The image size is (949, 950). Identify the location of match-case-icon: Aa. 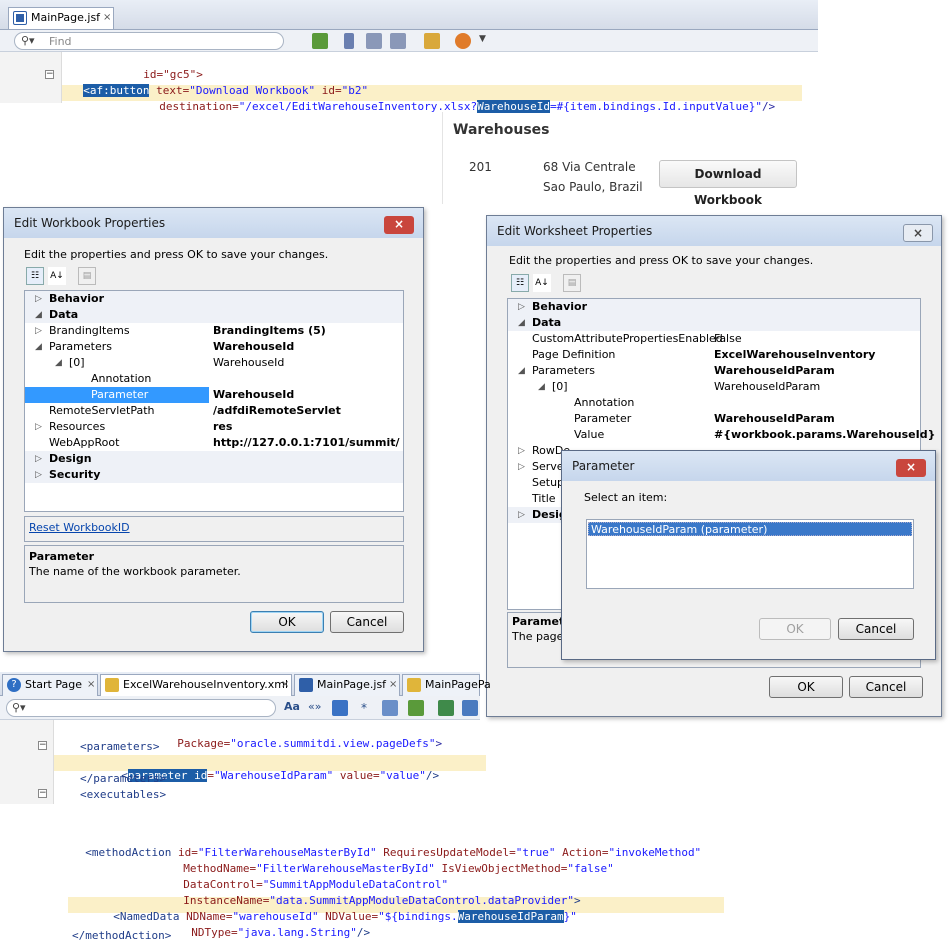
(292, 706).